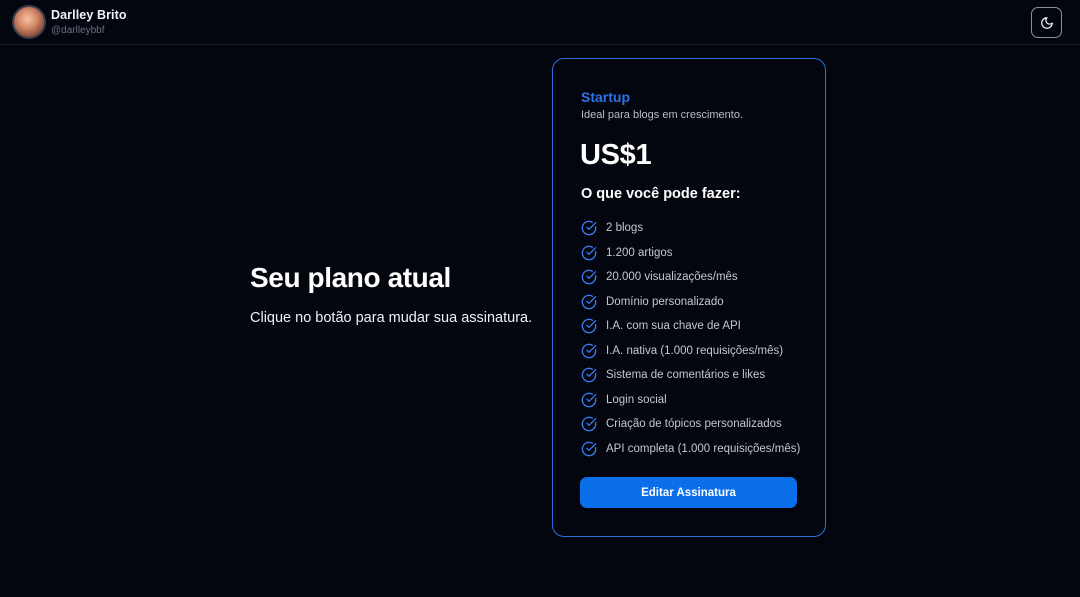  I want to click on feature-label: 20.000 visualizações/mês, so click(672, 277).